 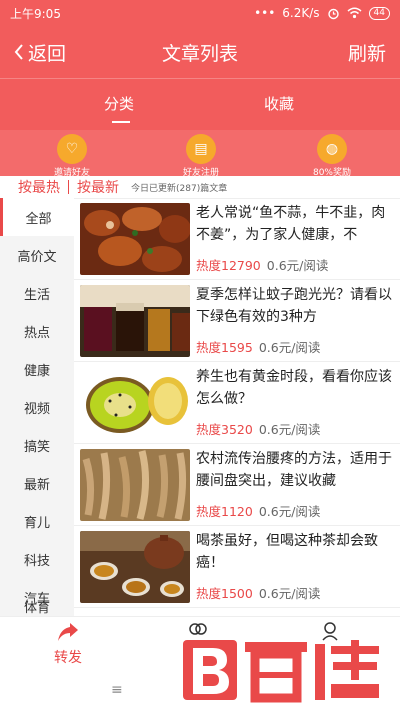 I want to click on category-item-video: 视频, so click(x=37, y=407).